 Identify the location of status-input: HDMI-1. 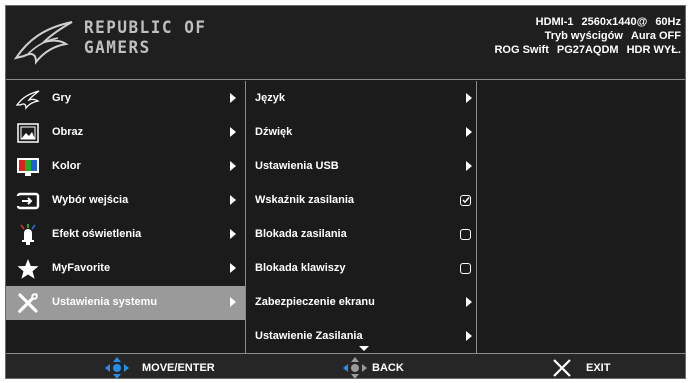
(554, 22).